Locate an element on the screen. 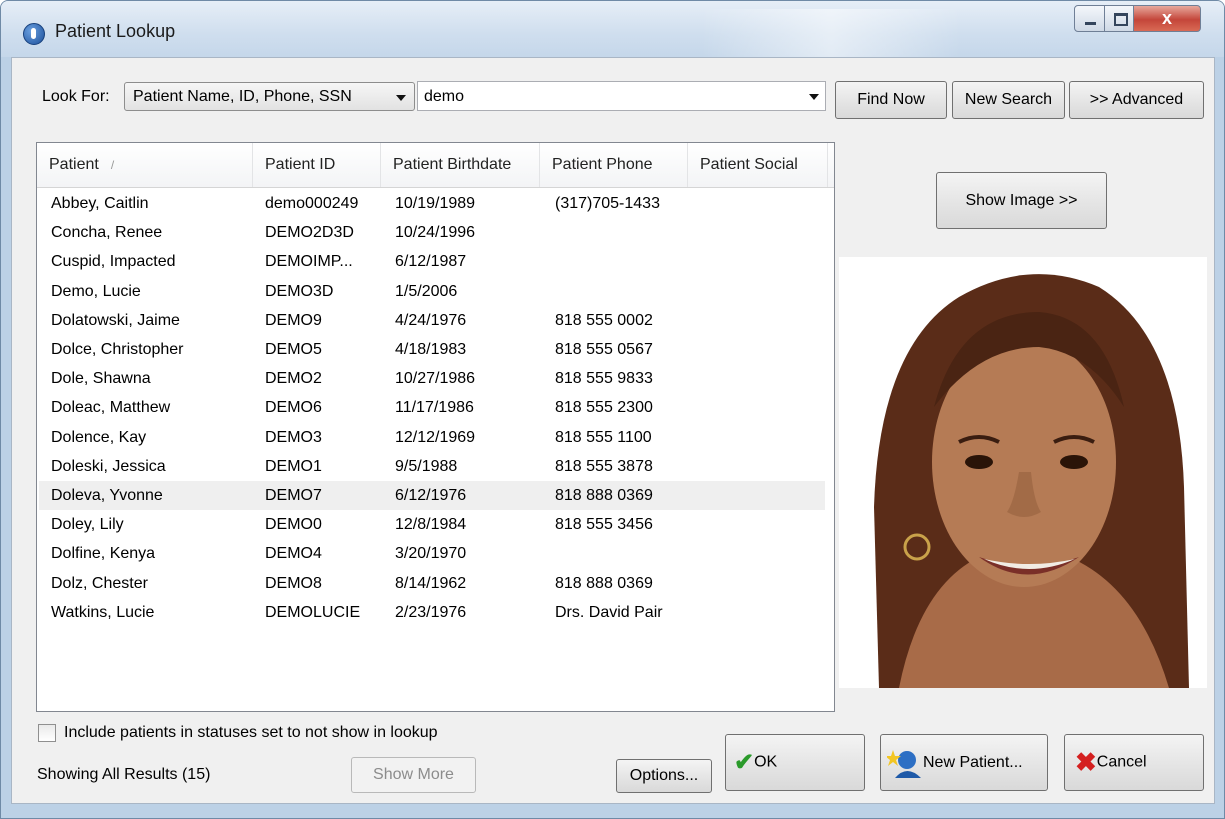 The image size is (1225, 819). cell-birthdate: 2/23/1976 is located at coordinates (431, 612).